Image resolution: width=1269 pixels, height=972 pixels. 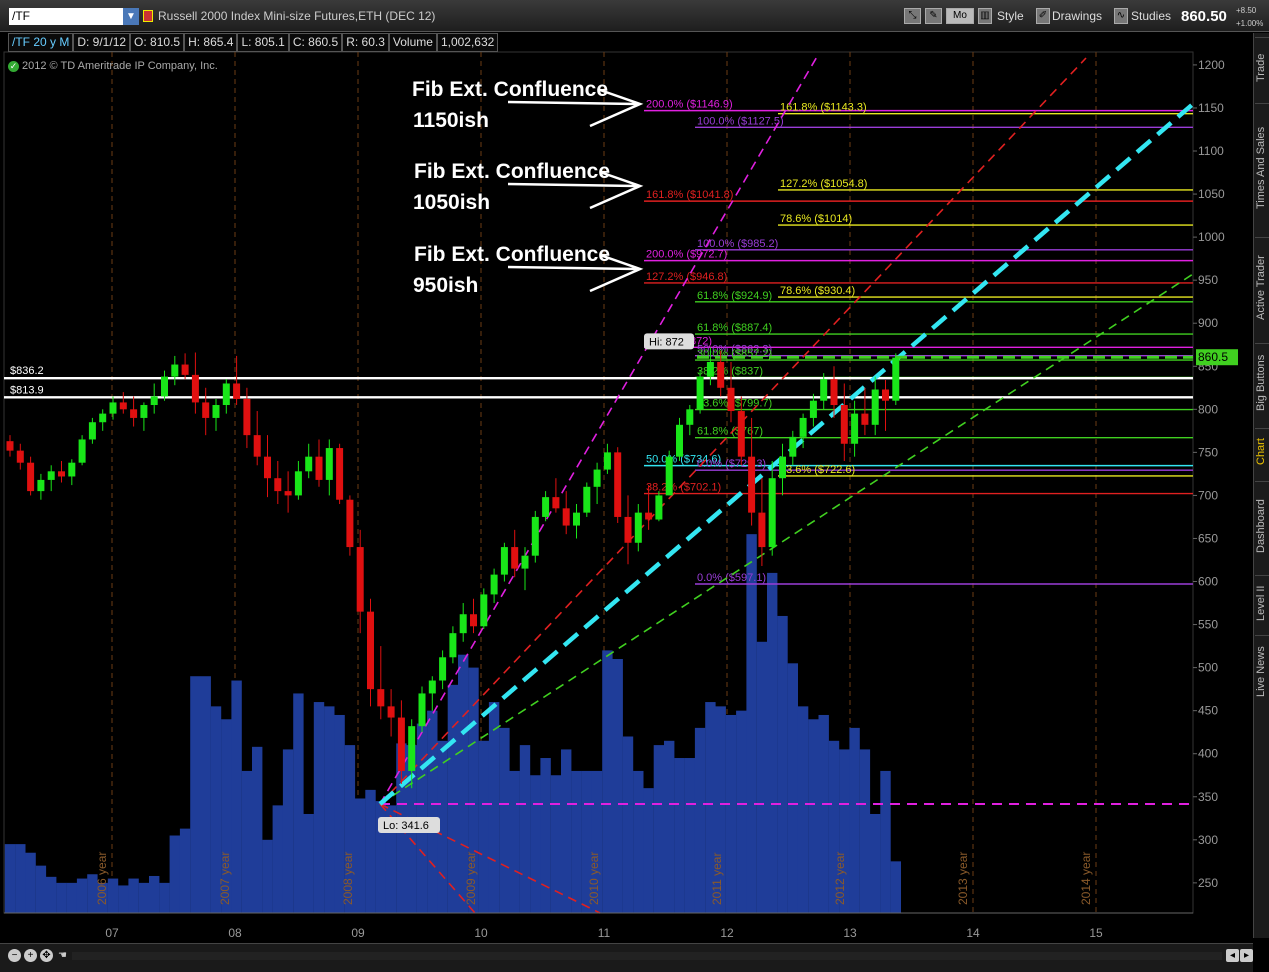 What do you see at coordinates (817, 291) in the screenshot?
I see `fib-level-label: 78.6% ($930.4)` at bounding box center [817, 291].